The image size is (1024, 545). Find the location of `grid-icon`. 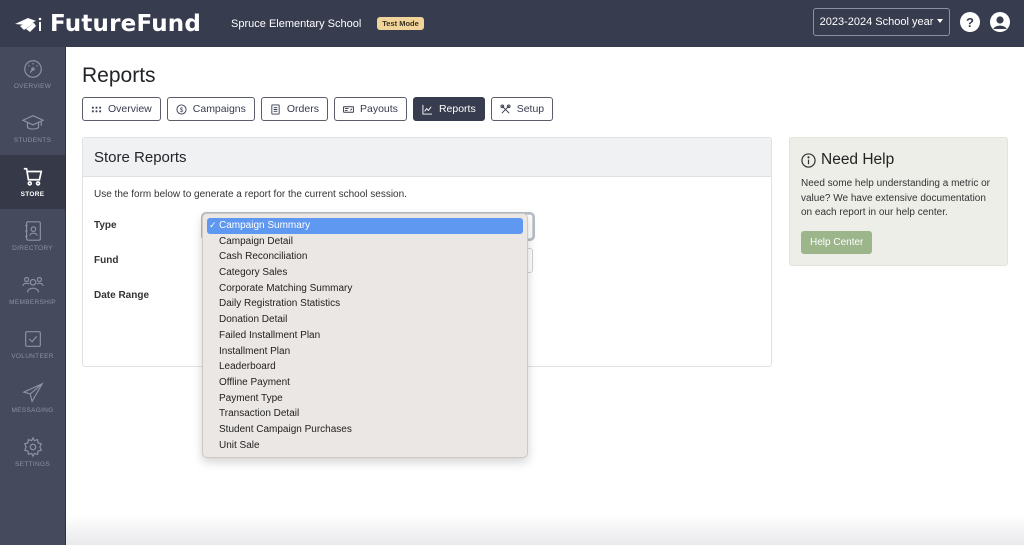

grid-icon is located at coordinates (96, 109).